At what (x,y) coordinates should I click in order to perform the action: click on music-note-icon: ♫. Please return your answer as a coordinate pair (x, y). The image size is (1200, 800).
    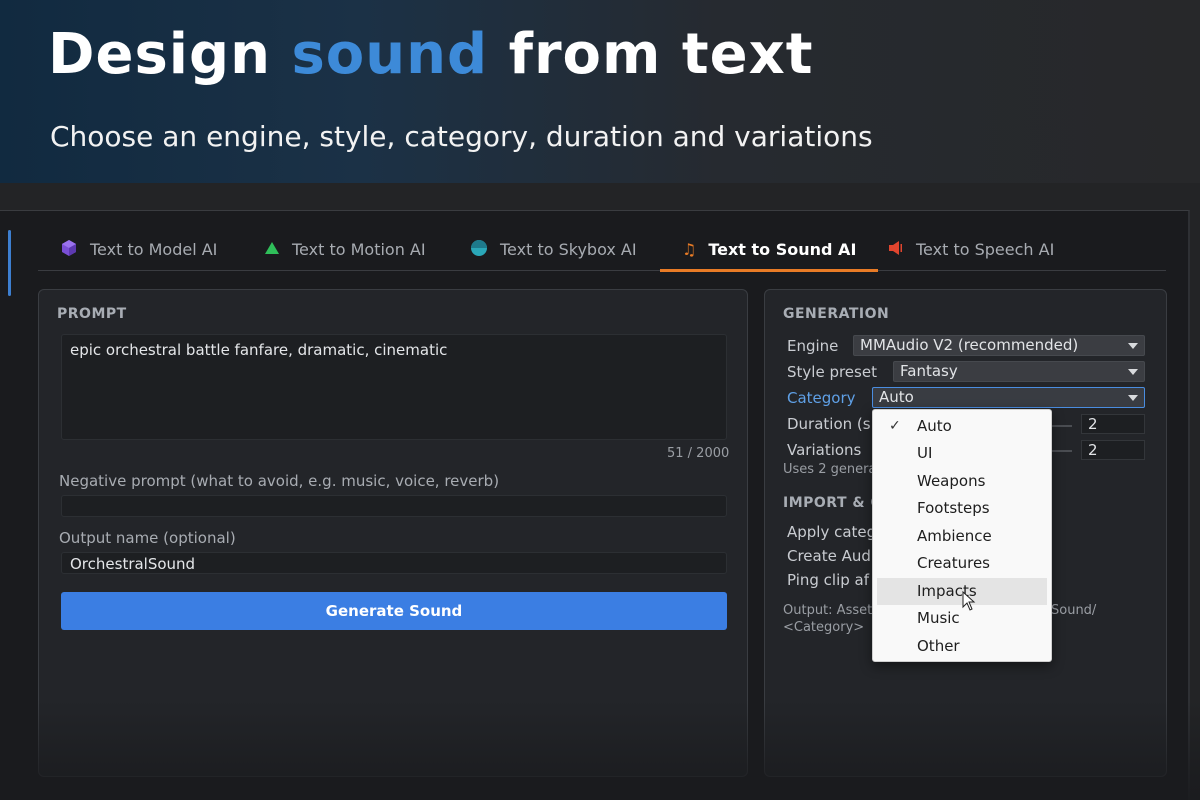
    Looking at the image, I should click on (689, 249).